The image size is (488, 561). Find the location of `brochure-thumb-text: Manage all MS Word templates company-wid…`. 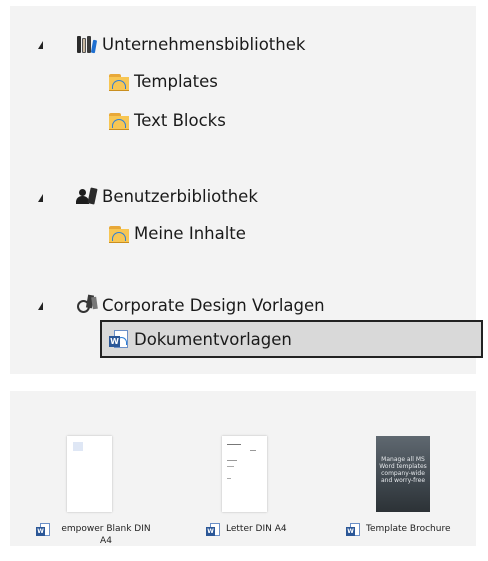

brochure-thumb-text: Manage all MS Word templates company-wid… is located at coordinates (403, 470).